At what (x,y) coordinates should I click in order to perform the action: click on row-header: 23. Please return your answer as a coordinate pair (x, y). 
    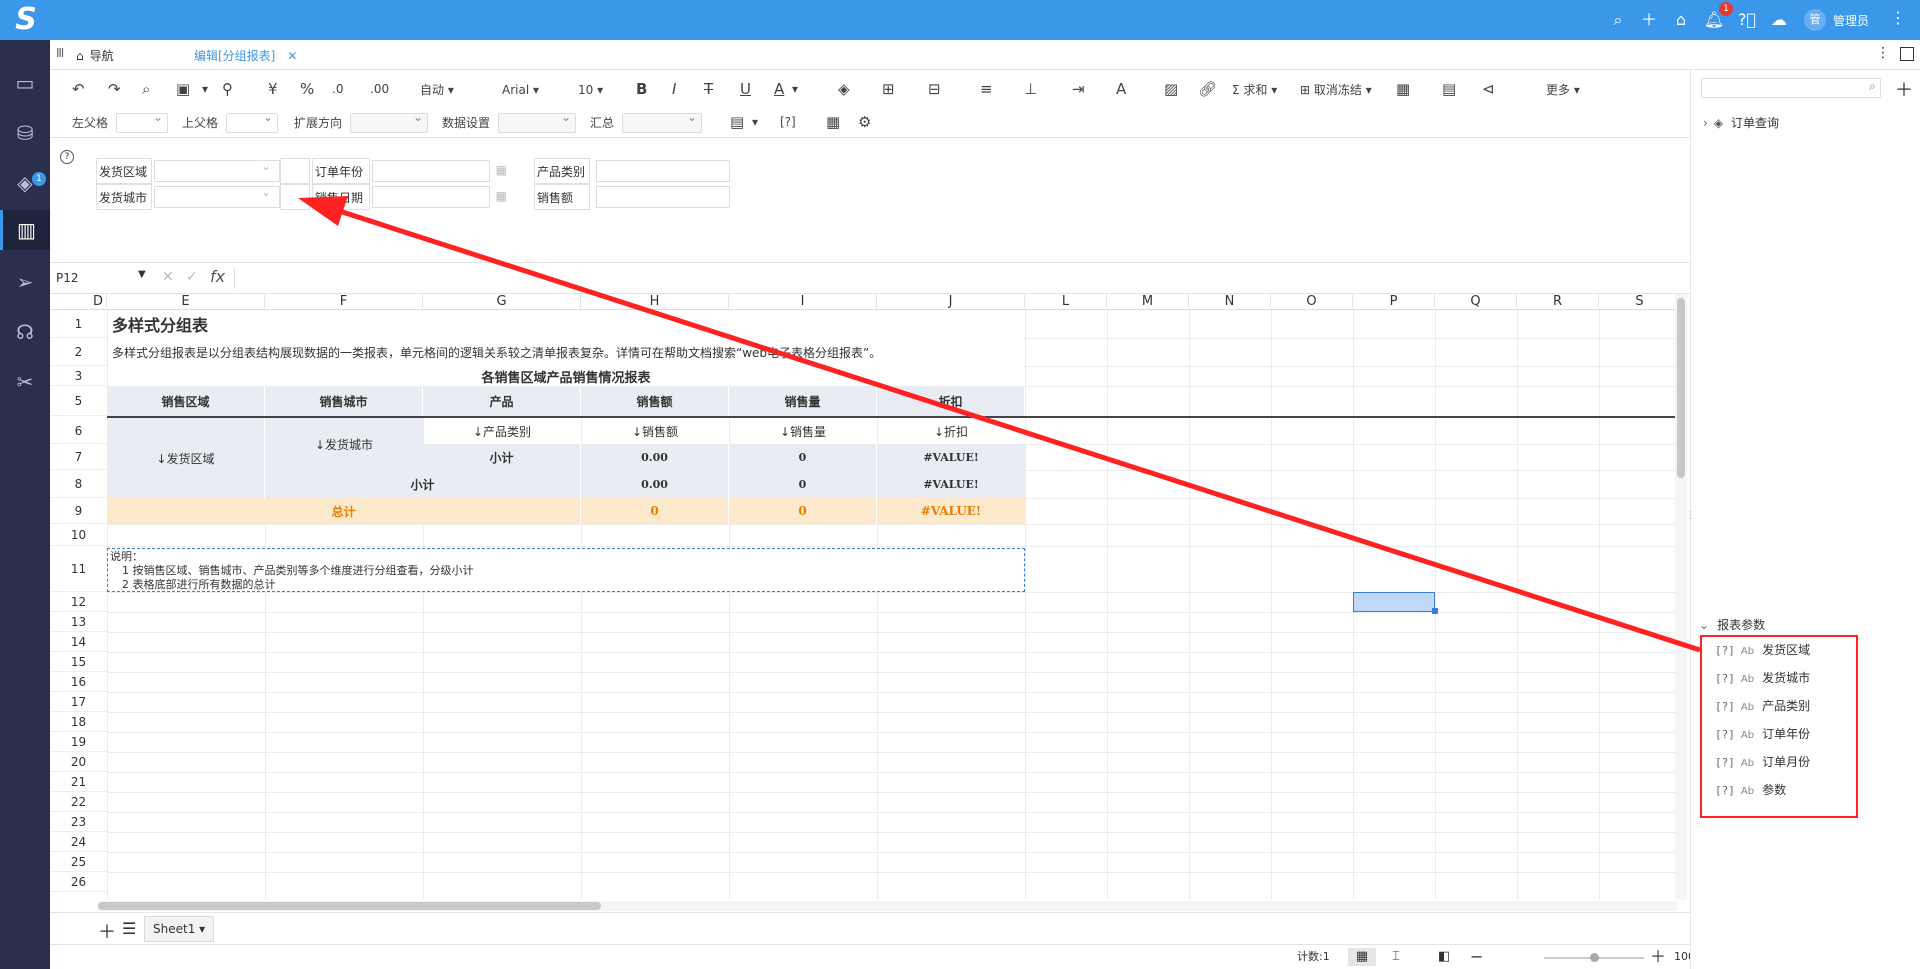
    Looking at the image, I should click on (78, 822).